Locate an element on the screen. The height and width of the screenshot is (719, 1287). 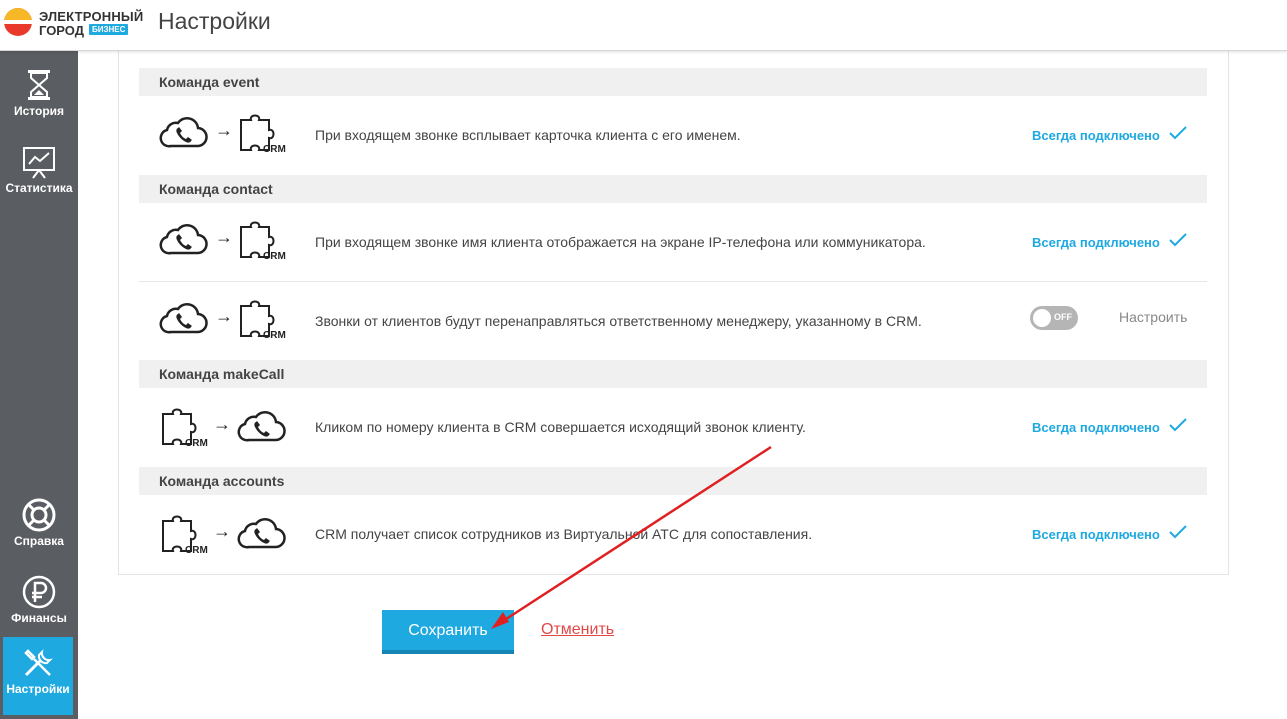
toggle-label: OFF is located at coordinates (1063, 317).